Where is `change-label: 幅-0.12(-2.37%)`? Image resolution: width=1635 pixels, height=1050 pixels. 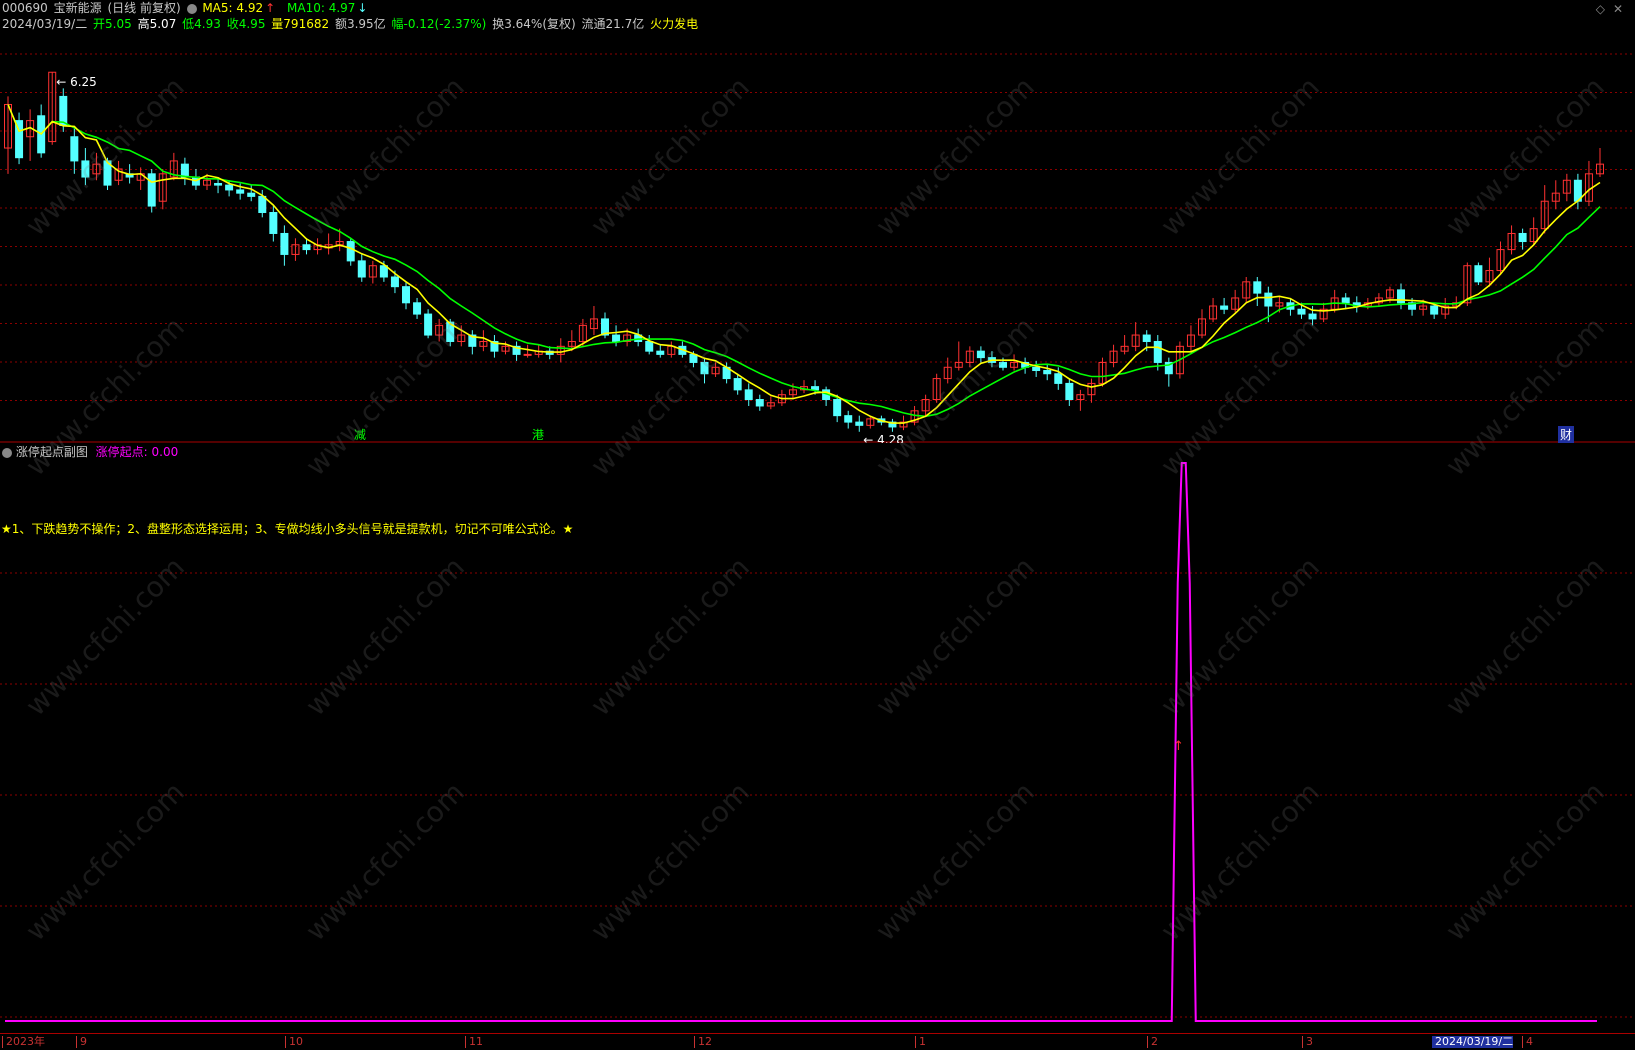 change-label: 幅-0.12(-2.37%) is located at coordinates (439, 24).